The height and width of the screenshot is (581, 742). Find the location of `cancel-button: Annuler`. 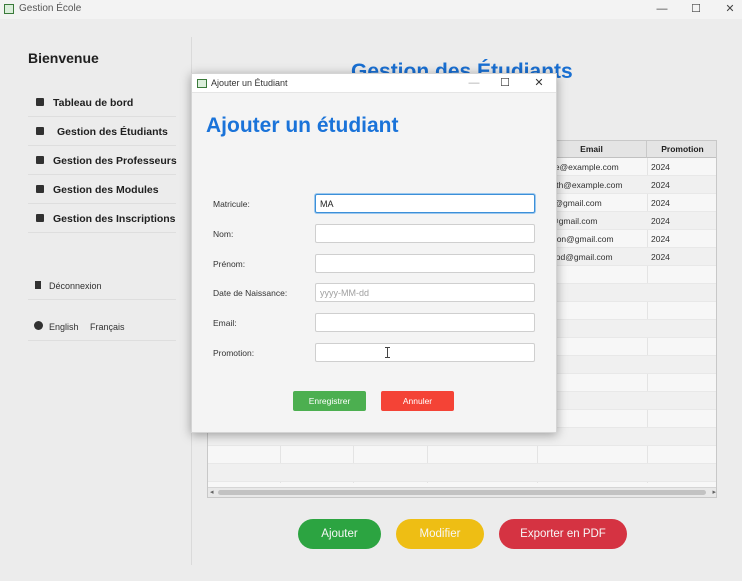

cancel-button: Annuler is located at coordinates (417, 401).